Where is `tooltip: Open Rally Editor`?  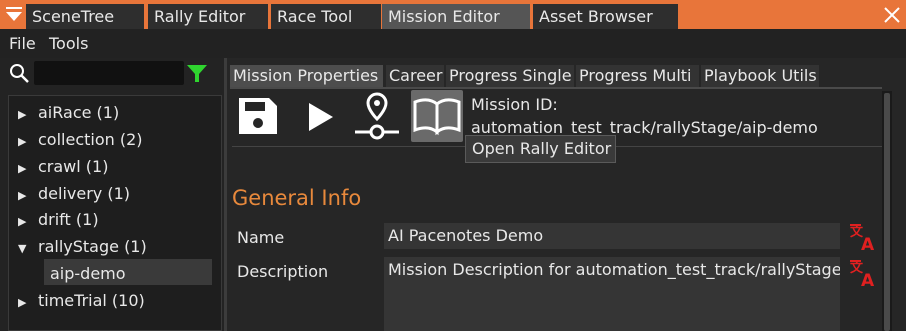
tooltip: Open Rally Editor is located at coordinates (540, 149).